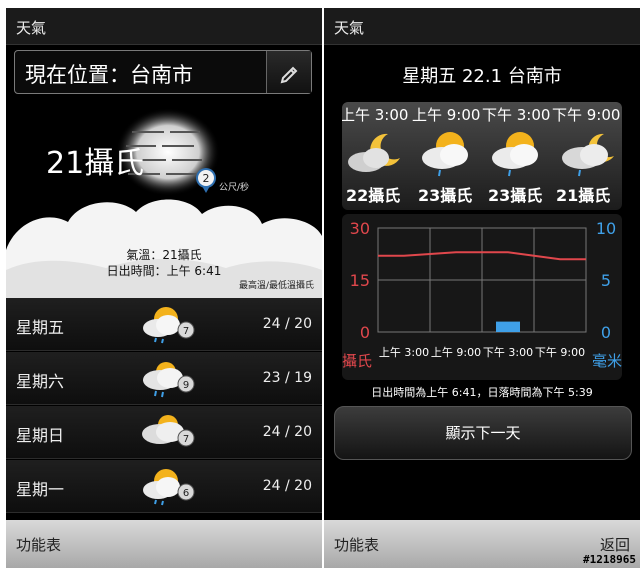  I want to click on left-axis-label: 攝氏, so click(357, 361).